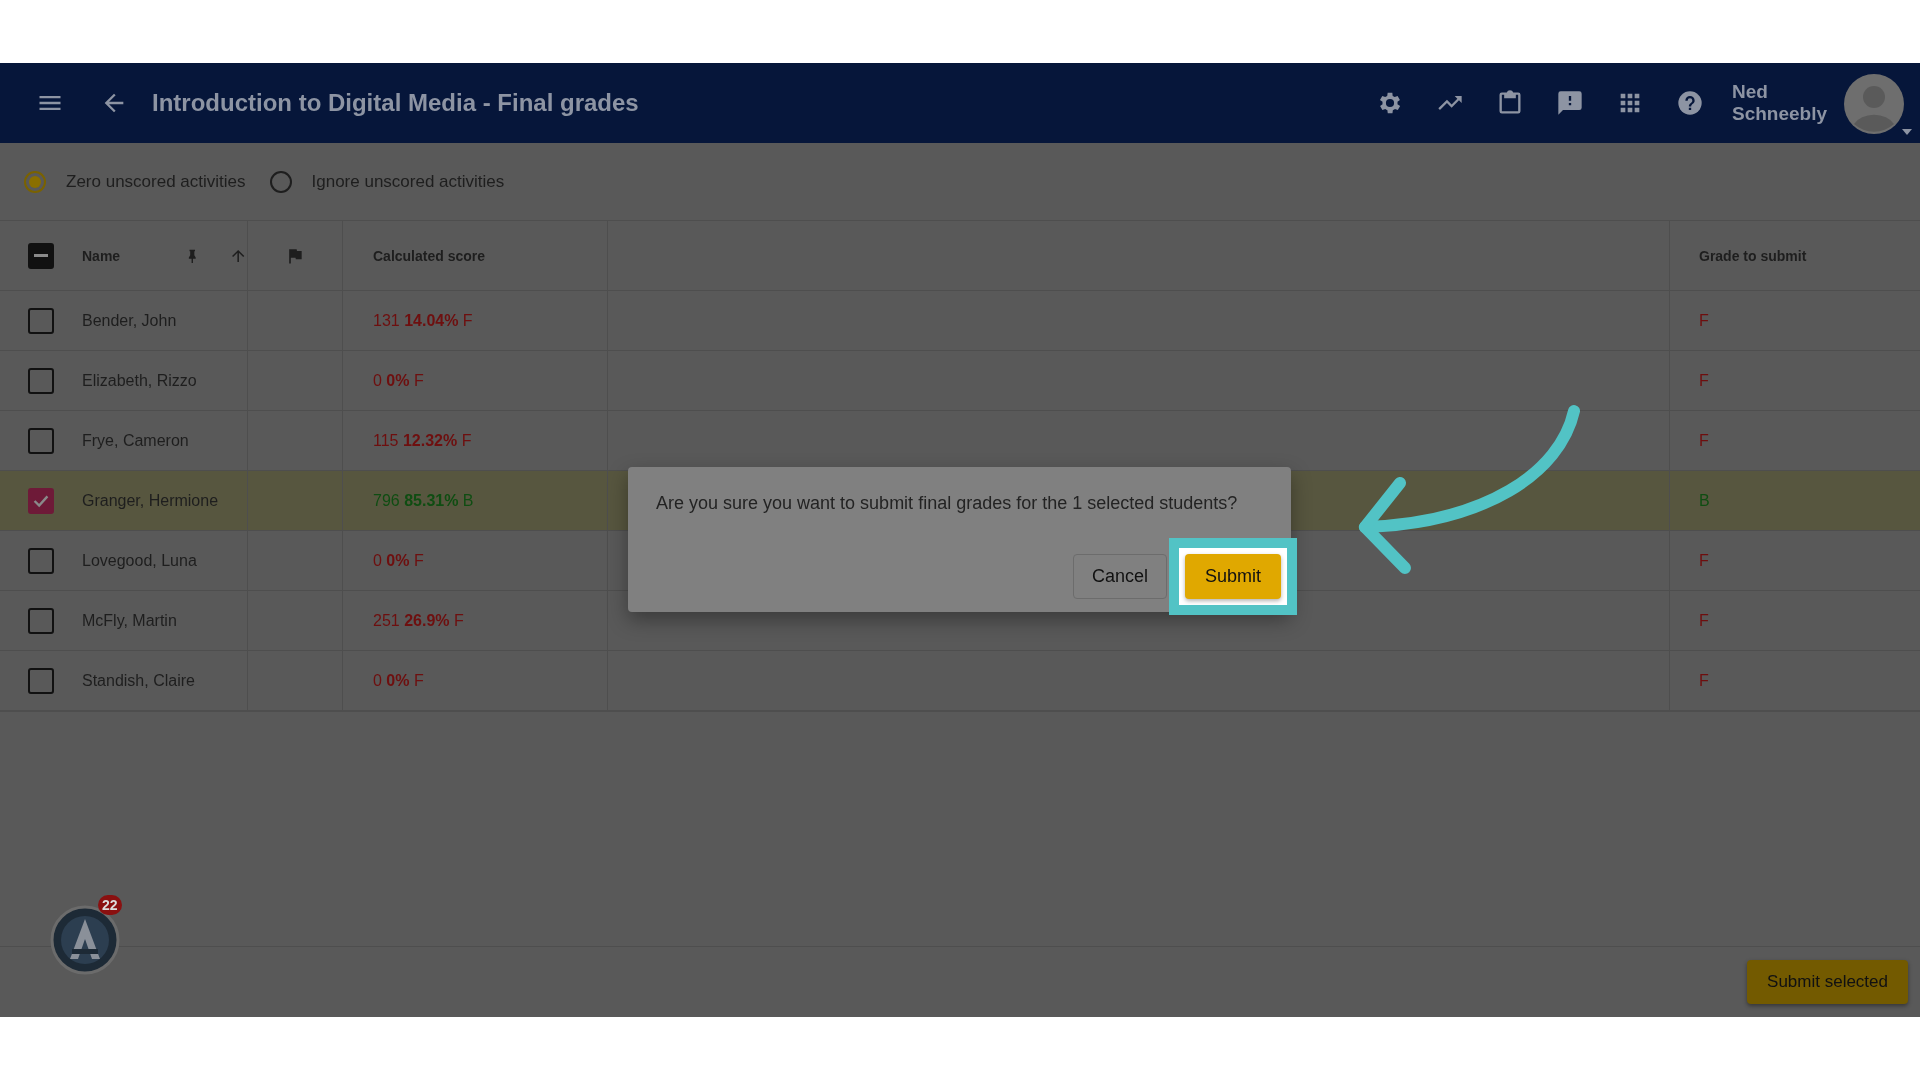 The width and height of the screenshot is (1920, 1080). I want to click on dialog-button: Cancel, so click(1119, 576).